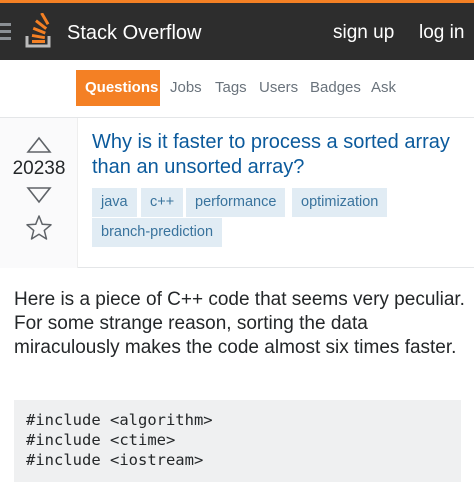  Describe the element at coordinates (39, 145) in the screenshot. I see `upvote-arrow-icon` at that location.